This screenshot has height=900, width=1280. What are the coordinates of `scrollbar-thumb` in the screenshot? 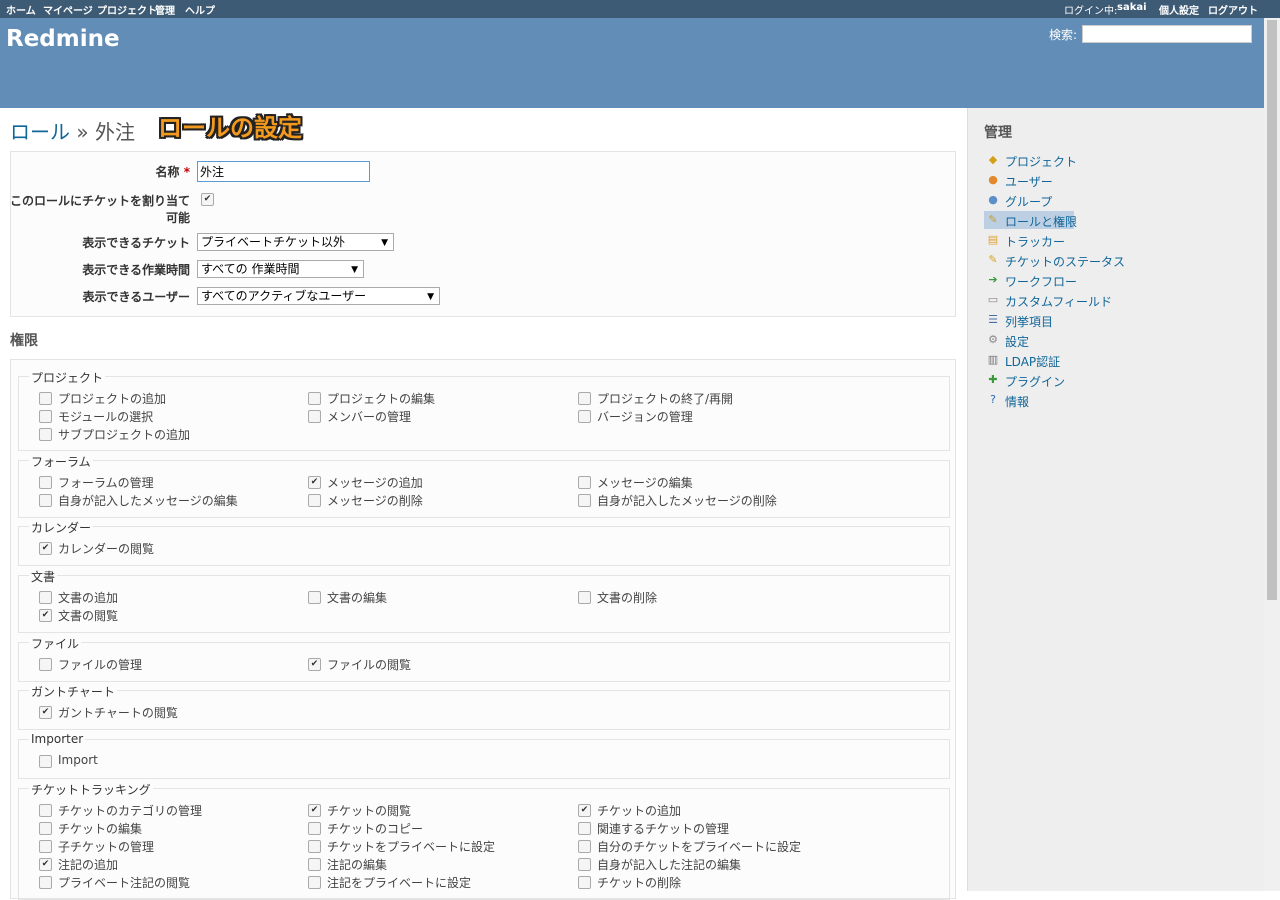 It's located at (1272, 310).